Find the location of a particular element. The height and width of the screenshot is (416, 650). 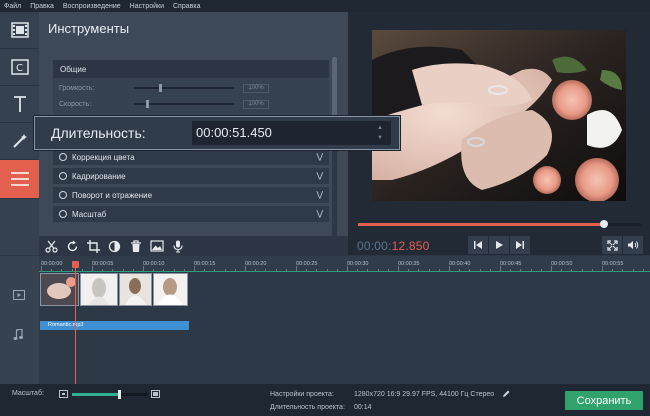

zoom-slider-fill is located at coordinates (95, 394).